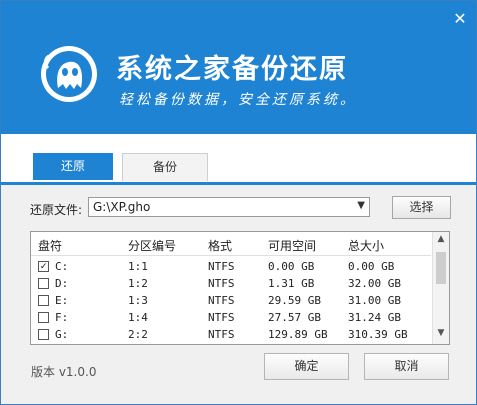 The width and height of the screenshot is (477, 405). I want to click on tab-bar: 还原 备份, so click(238, 159).